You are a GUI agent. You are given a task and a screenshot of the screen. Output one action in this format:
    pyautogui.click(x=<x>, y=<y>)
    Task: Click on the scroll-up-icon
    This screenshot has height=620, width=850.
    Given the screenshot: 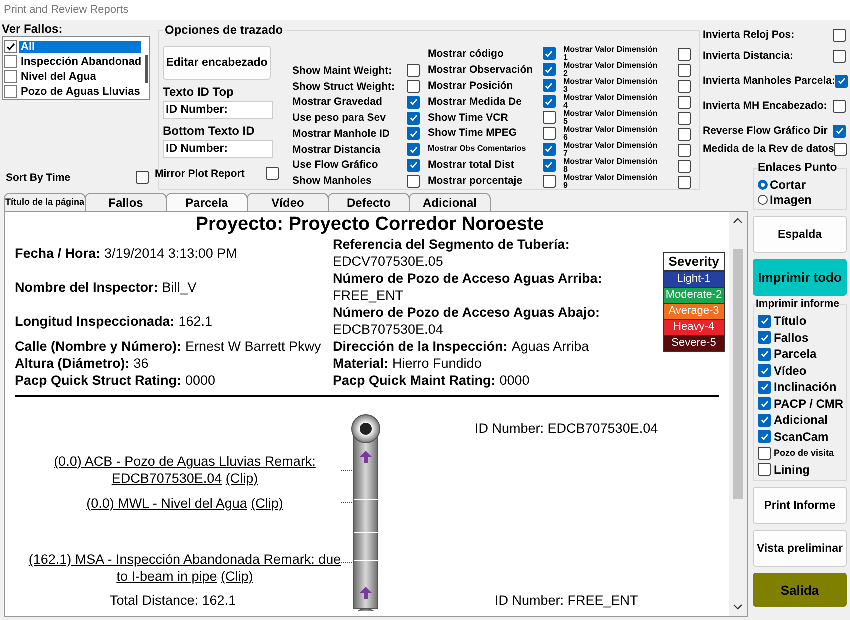 What is the action you would take?
    pyautogui.click(x=738, y=221)
    